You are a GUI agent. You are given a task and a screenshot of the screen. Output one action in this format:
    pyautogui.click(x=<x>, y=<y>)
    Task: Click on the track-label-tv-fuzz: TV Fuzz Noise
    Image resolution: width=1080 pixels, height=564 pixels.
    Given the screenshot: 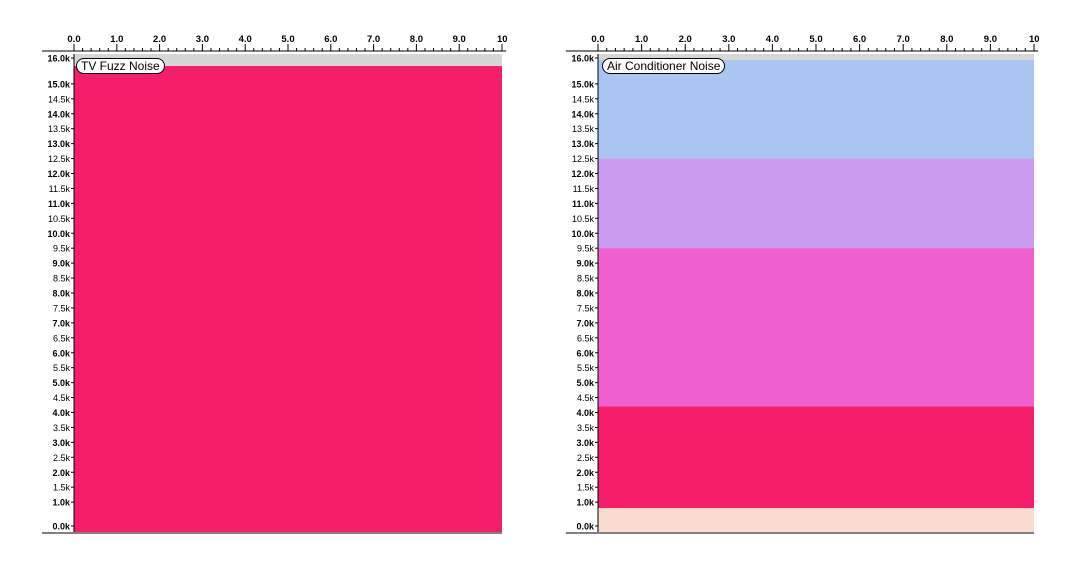 What is the action you would take?
    pyautogui.click(x=120, y=66)
    